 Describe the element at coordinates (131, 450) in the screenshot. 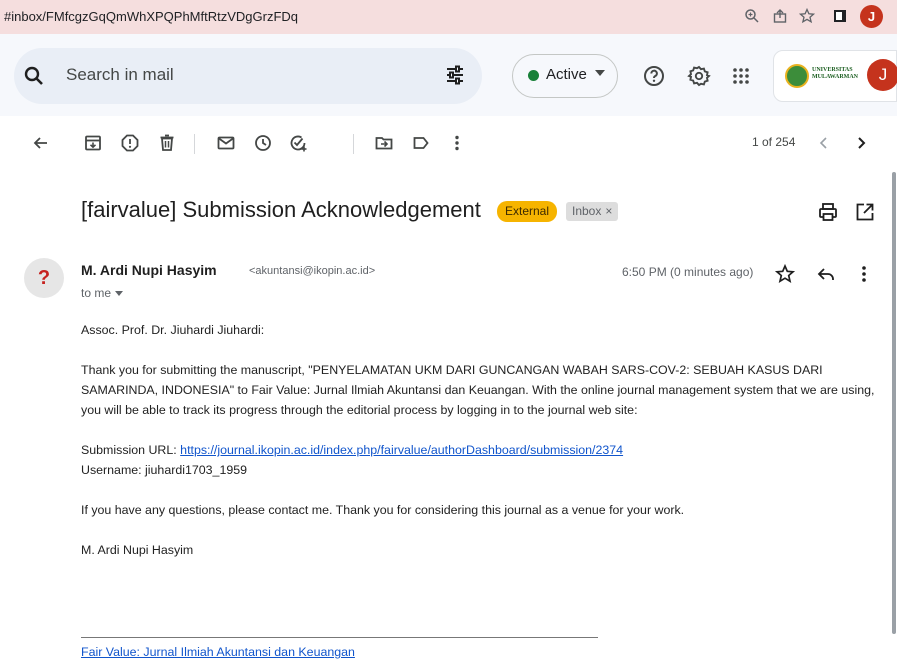

I see `submission-url-label: Submission URL:` at that location.